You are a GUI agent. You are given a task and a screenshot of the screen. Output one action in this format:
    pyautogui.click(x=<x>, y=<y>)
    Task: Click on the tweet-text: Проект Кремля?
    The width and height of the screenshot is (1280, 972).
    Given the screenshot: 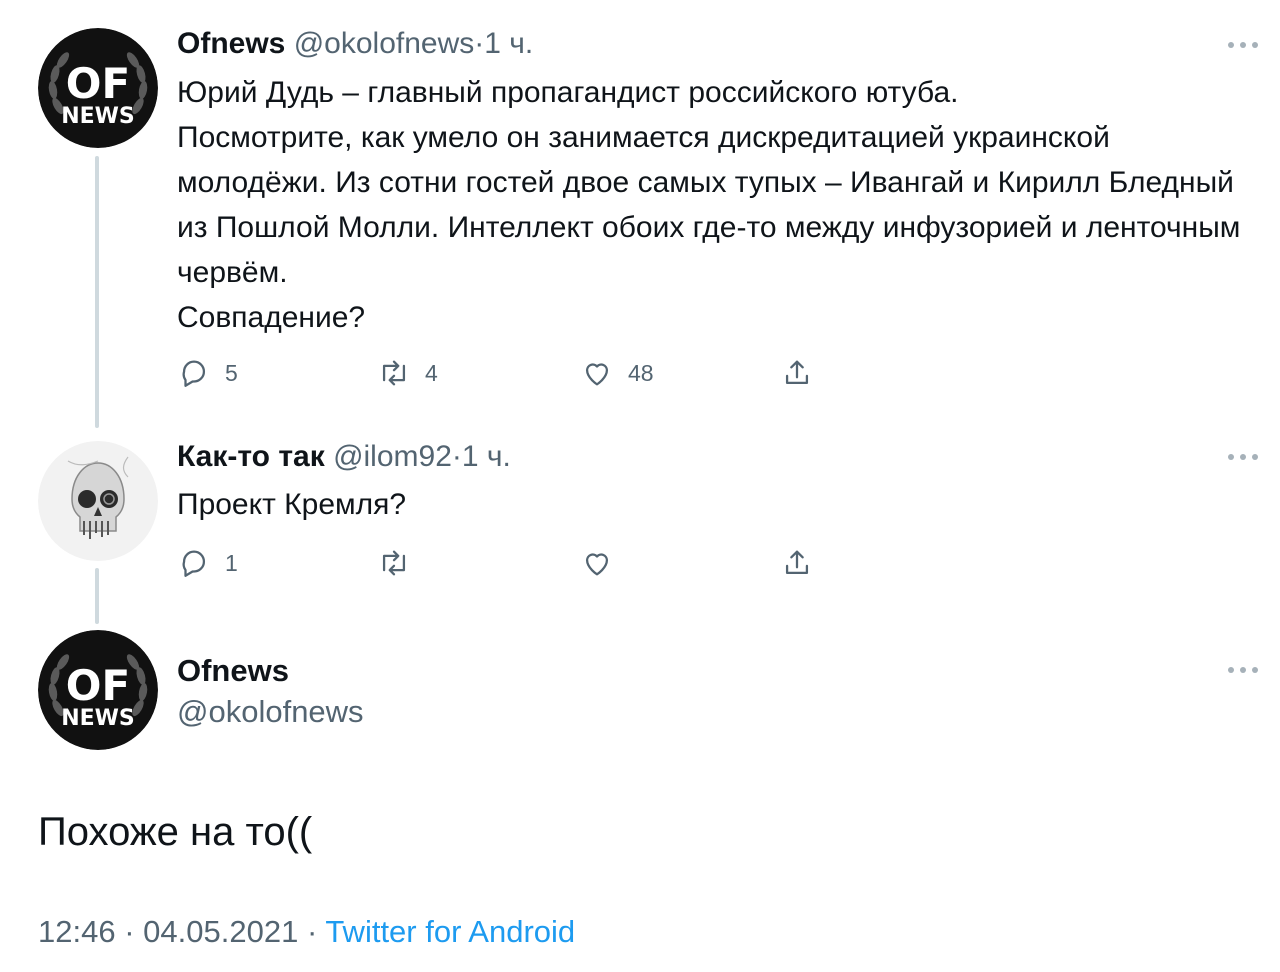 What is the action you would take?
    pyautogui.click(x=292, y=504)
    